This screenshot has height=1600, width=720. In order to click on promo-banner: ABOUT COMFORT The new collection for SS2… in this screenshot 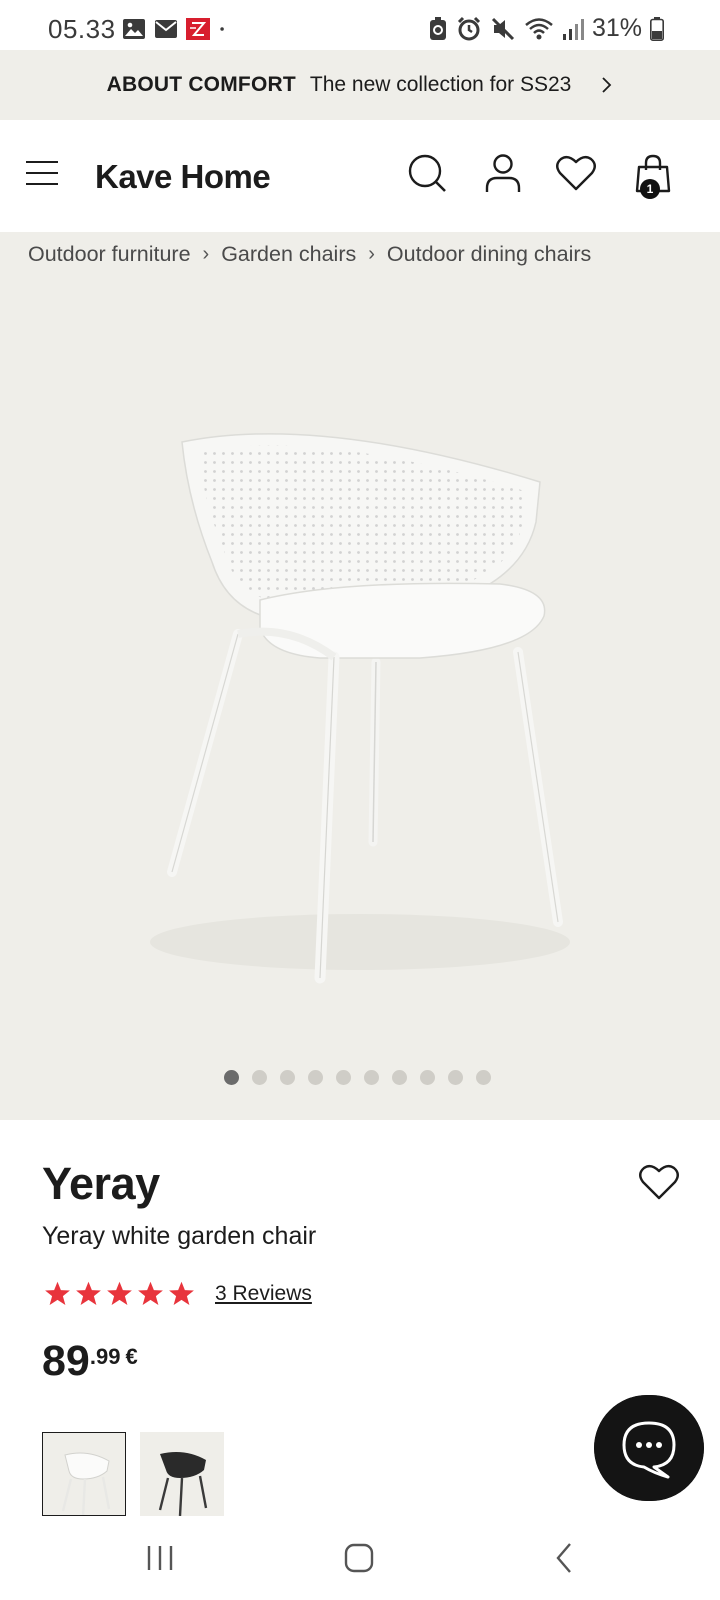, I will do `click(360, 85)`.